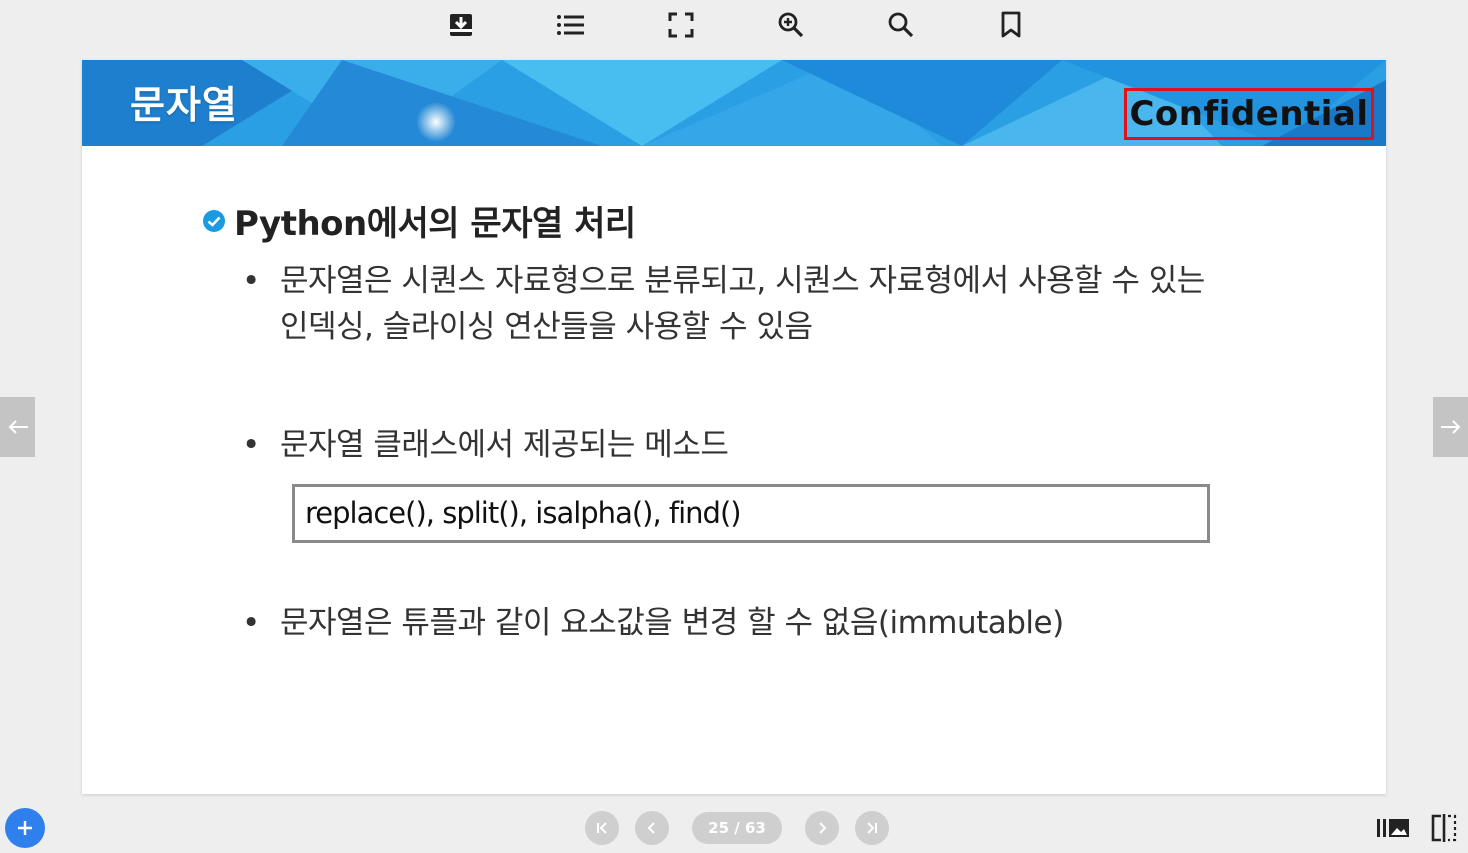 The image size is (1468, 853). I want to click on last-page-icon, so click(872, 828).